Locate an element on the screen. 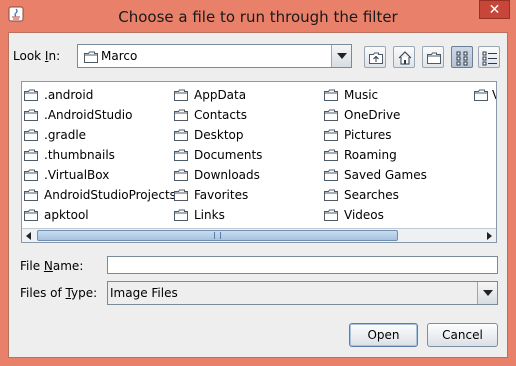  files-of-type-label: Files of Type: is located at coordinates (59, 293).